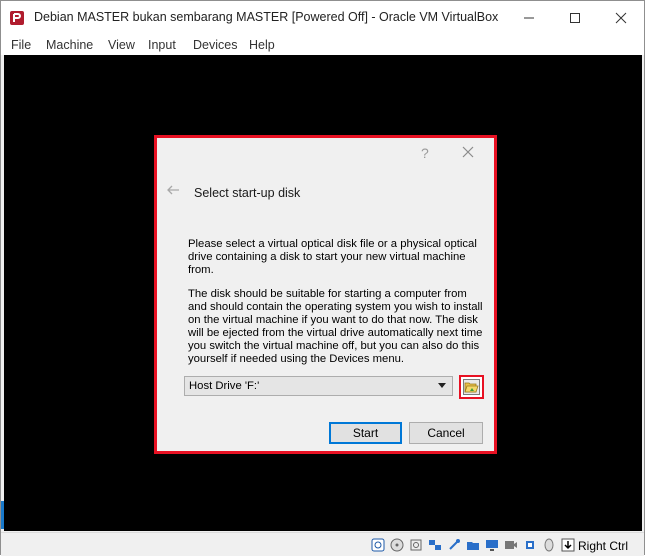  I want to click on maximize-icon, so click(575, 18).